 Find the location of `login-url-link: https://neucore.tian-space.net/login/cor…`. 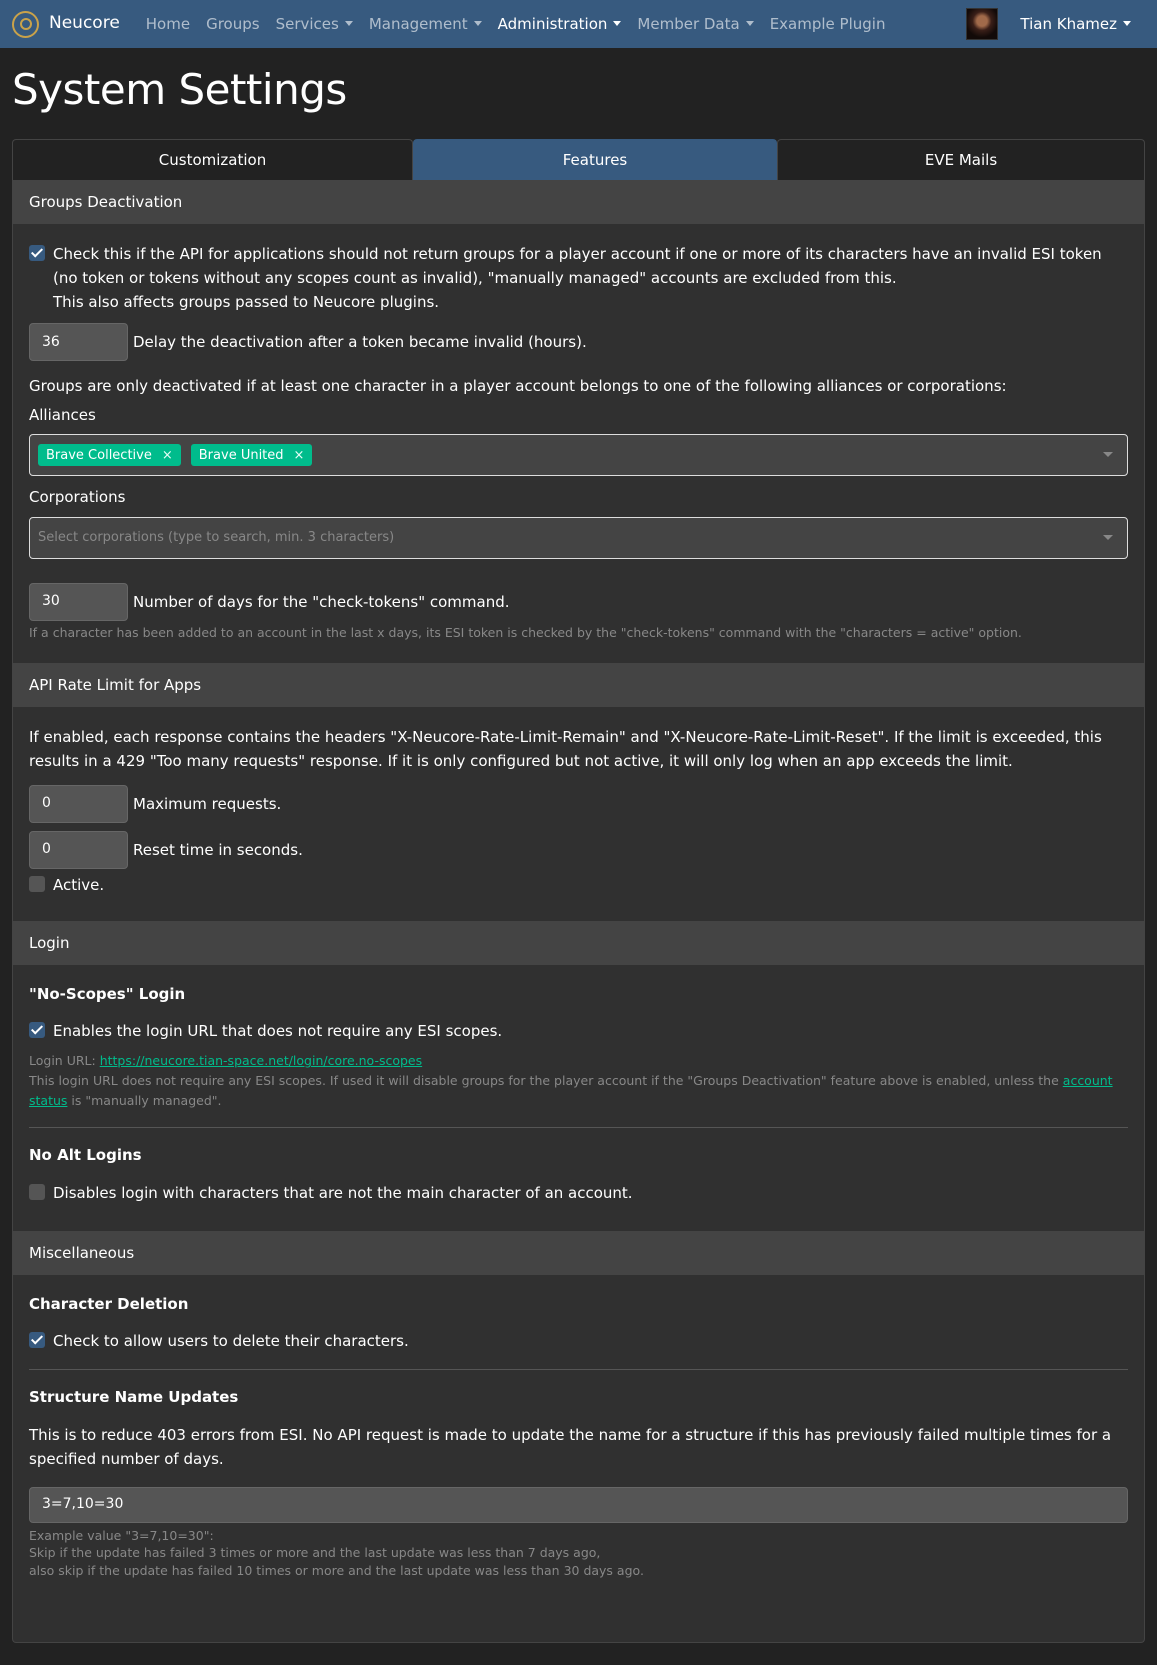

login-url-link: https://neucore.tian-space.net/login/cor… is located at coordinates (261, 1060).